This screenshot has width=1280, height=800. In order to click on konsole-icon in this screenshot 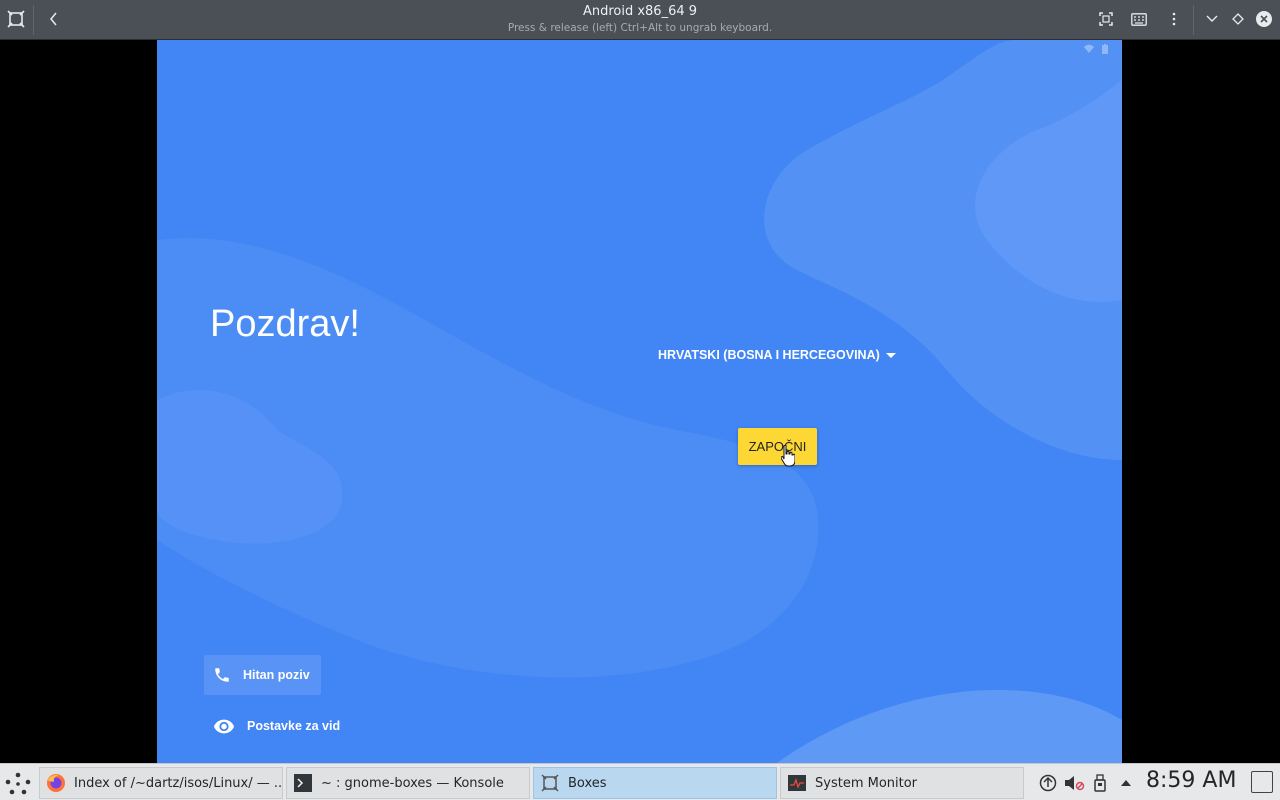, I will do `click(303, 783)`.